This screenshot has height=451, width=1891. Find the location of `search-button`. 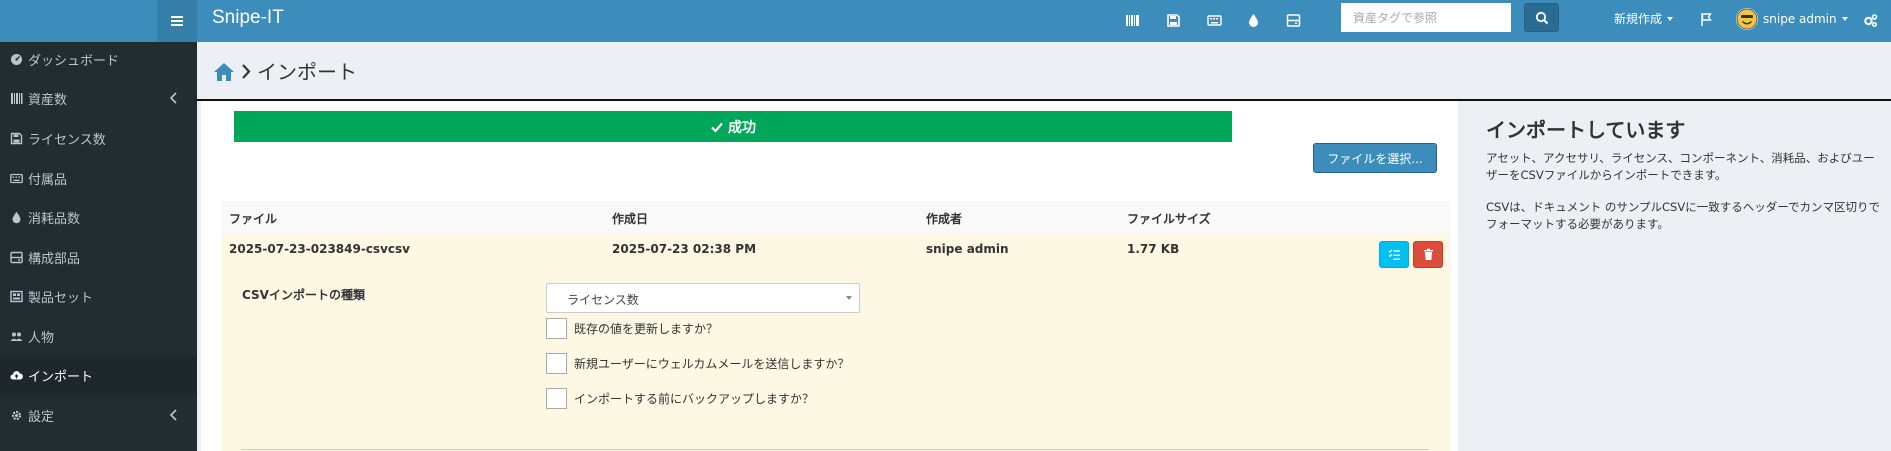

search-button is located at coordinates (1541, 17).